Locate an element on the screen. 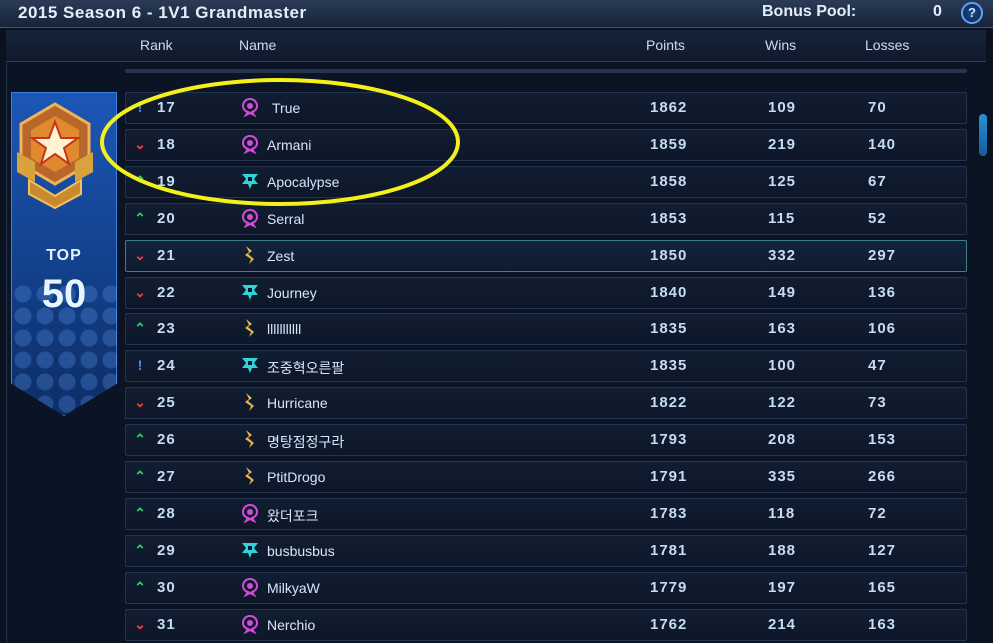  player-row: ⌃ 23 lllllllllll 1835 163 106 is located at coordinates (546, 329).